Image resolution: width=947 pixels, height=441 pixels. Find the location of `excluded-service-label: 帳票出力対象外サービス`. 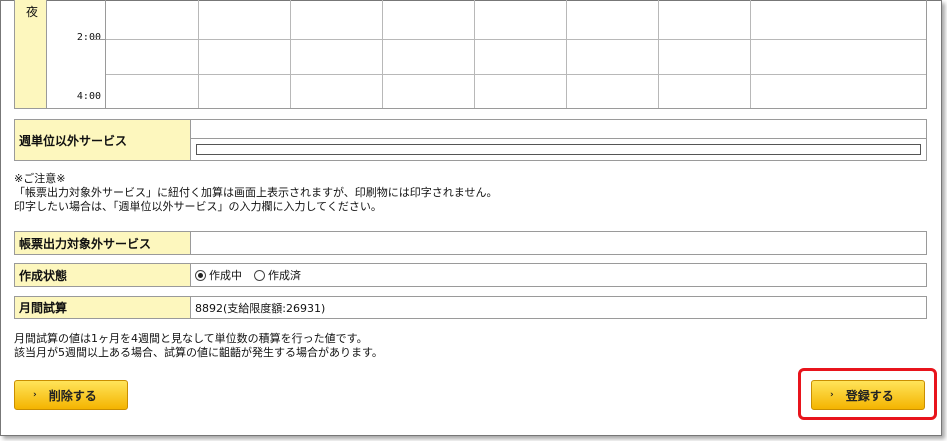

excluded-service-label: 帳票出力対象外サービス is located at coordinates (103, 243).